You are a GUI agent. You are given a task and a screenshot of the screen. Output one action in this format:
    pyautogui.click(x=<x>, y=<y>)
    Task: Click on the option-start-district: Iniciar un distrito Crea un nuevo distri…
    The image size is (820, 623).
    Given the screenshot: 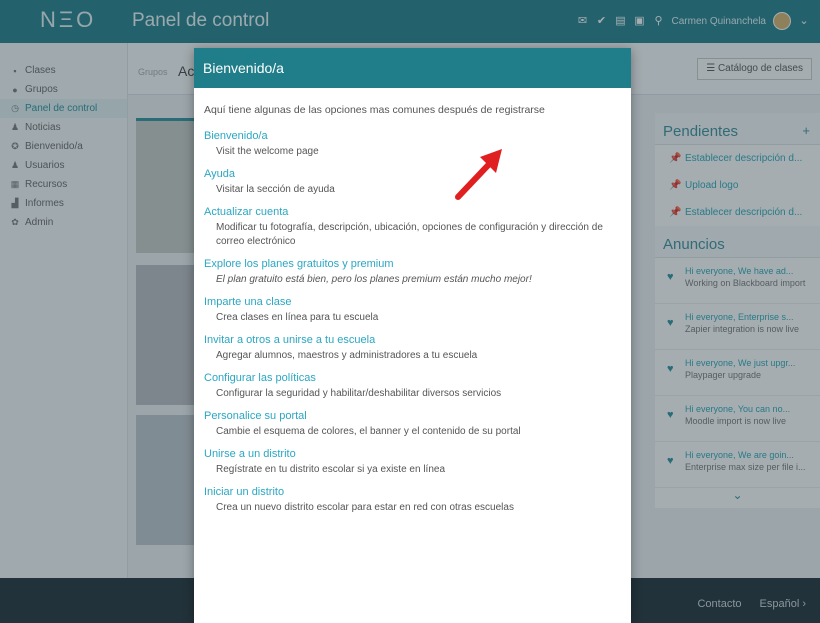 What is the action you would take?
    pyautogui.click(x=412, y=500)
    